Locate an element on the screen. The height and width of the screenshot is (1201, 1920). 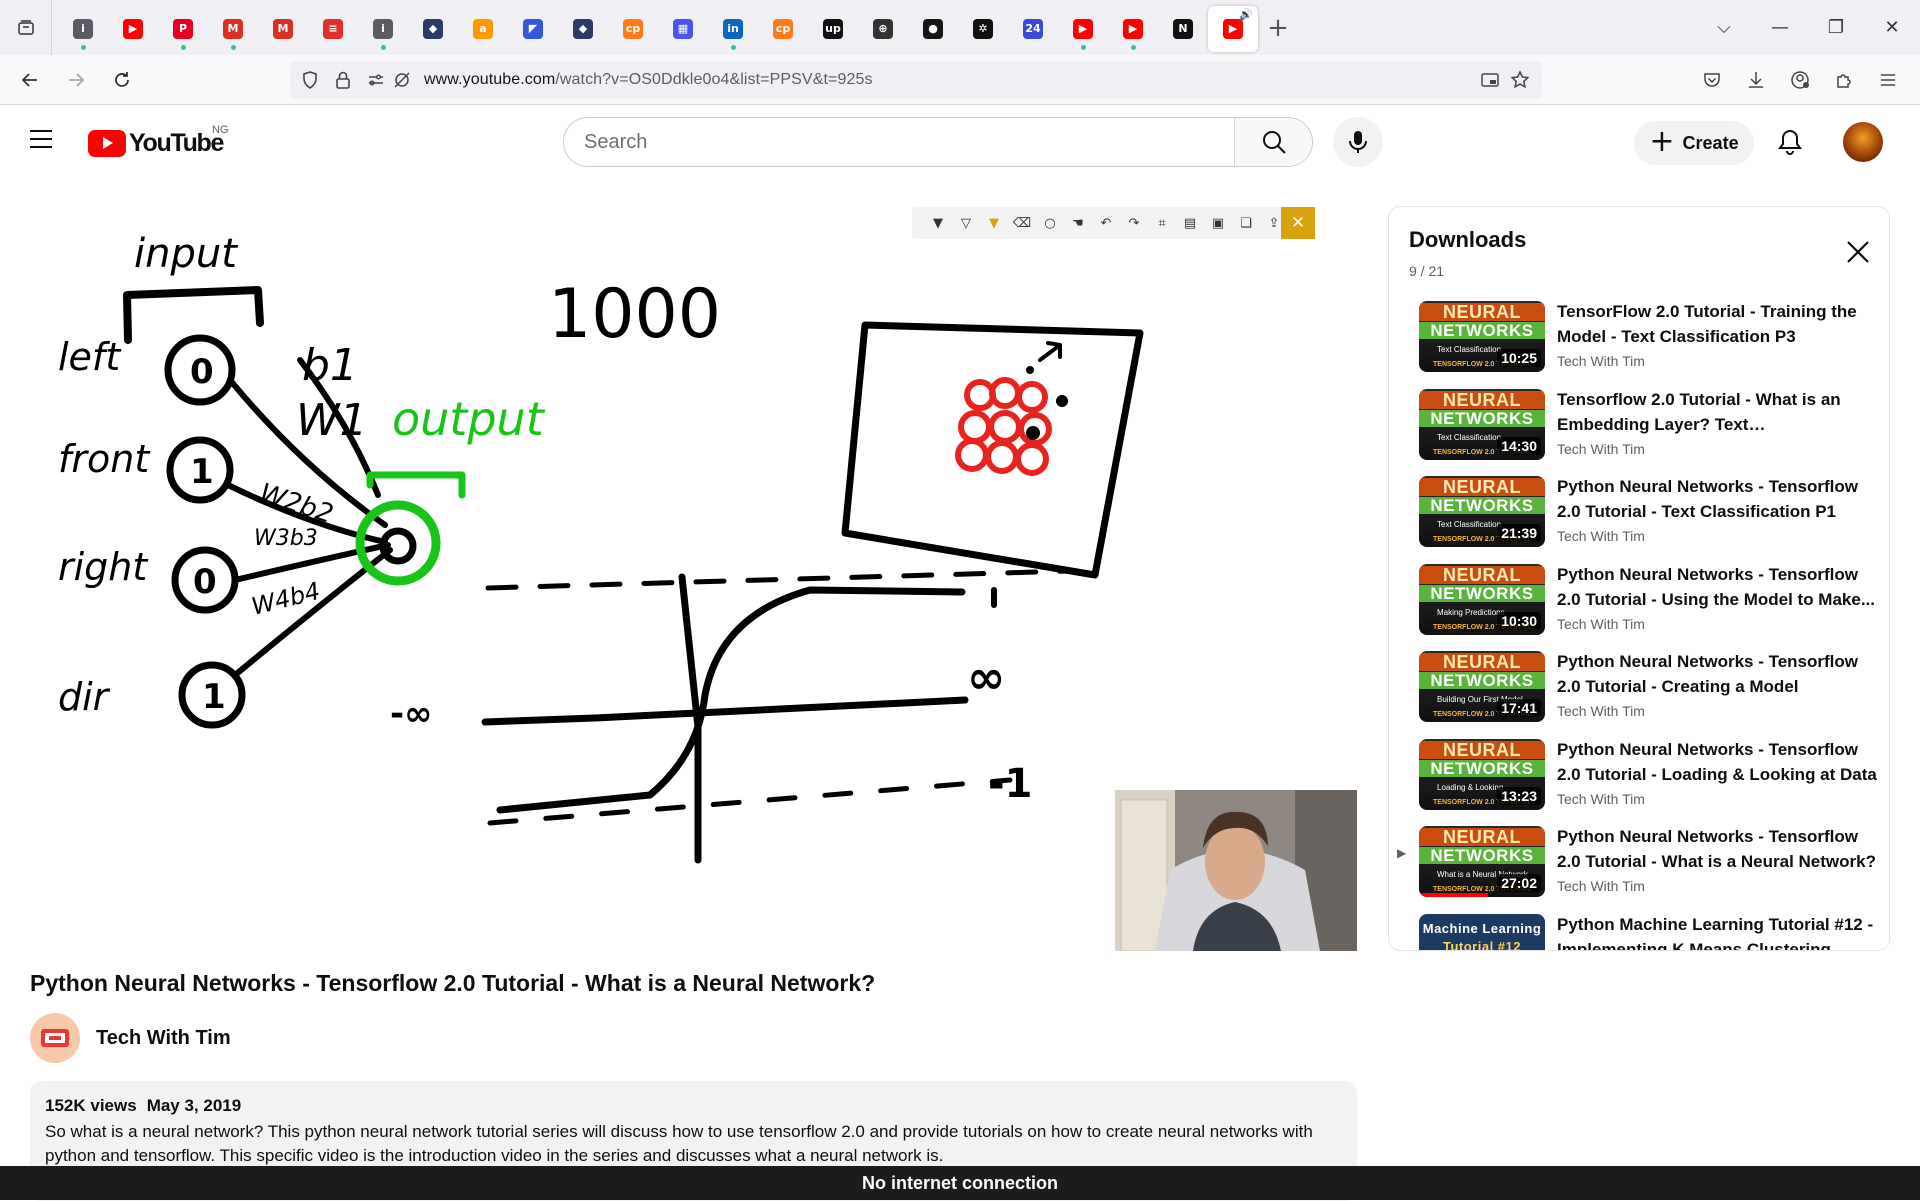
user-avatar is located at coordinates (1863, 142).